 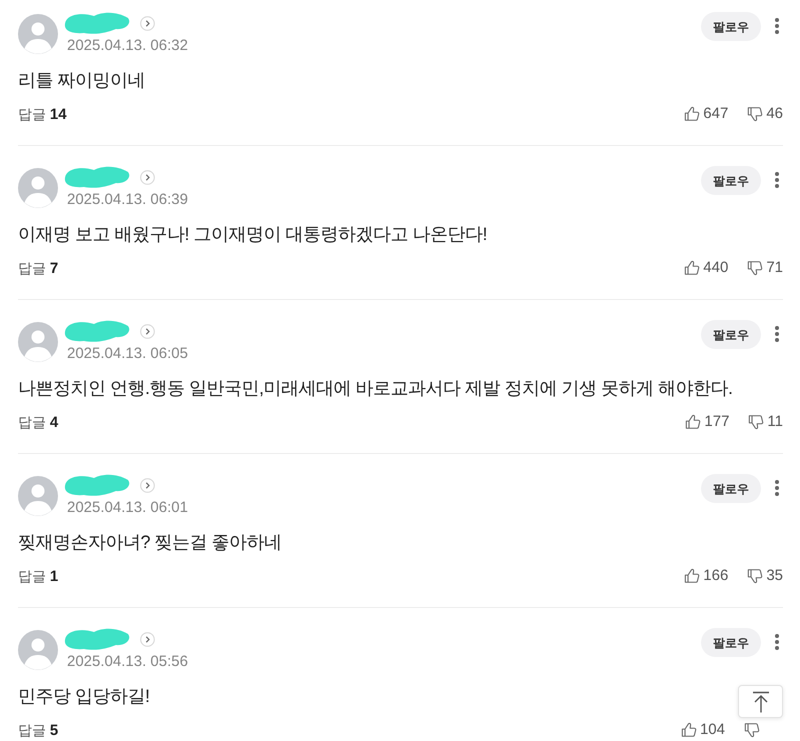 I want to click on like-button: 647, so click(x=706, y=114).